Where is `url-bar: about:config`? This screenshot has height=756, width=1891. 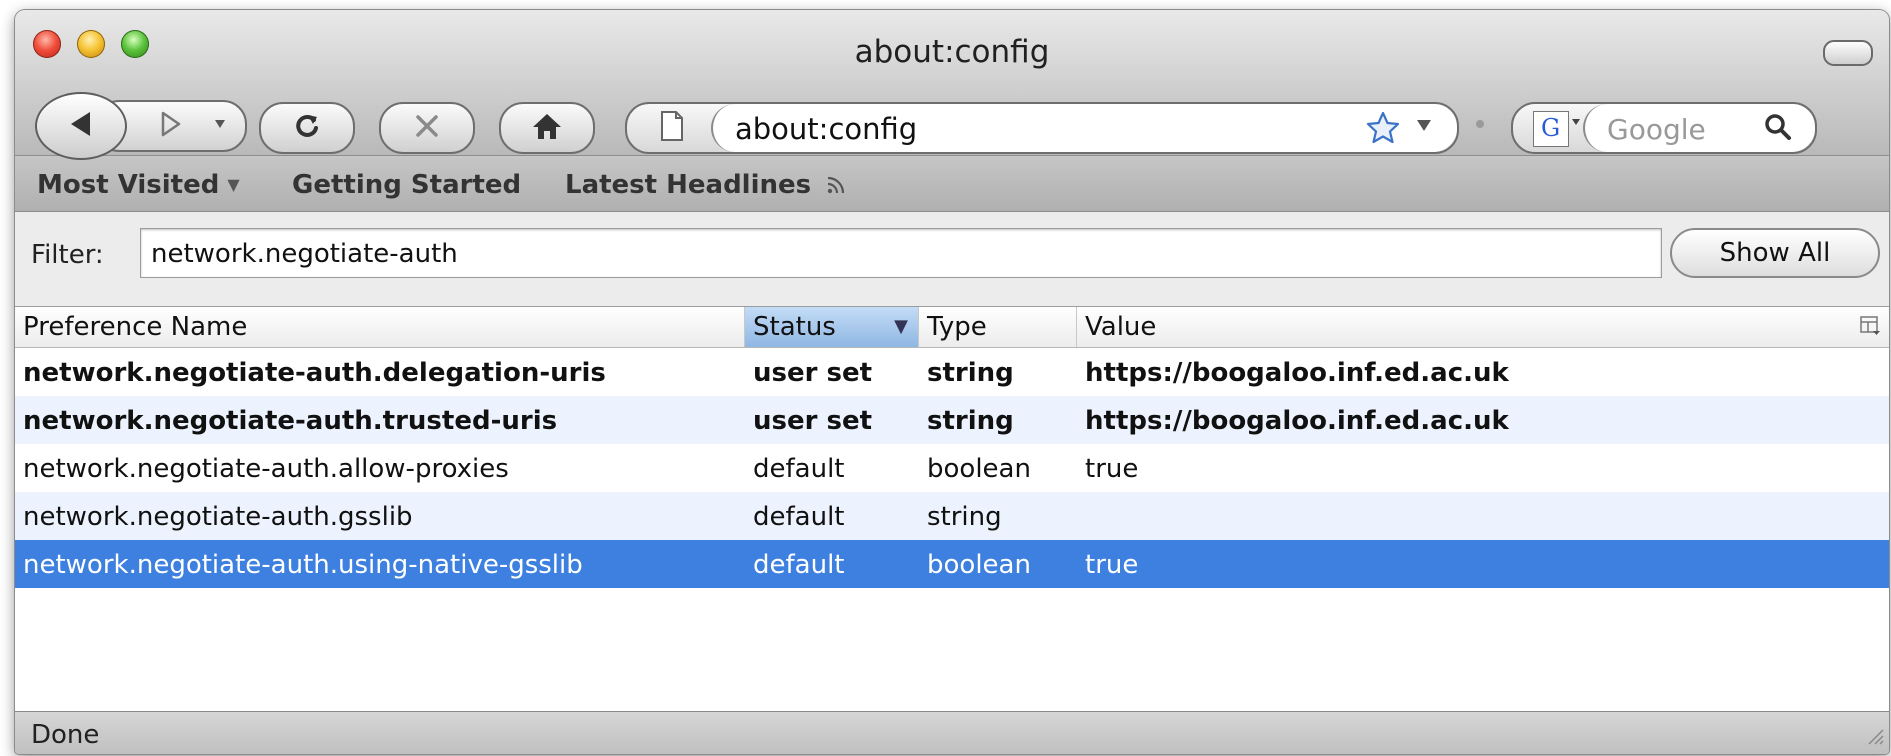
url-bar: about:config is located at coordinates (1042, 128).